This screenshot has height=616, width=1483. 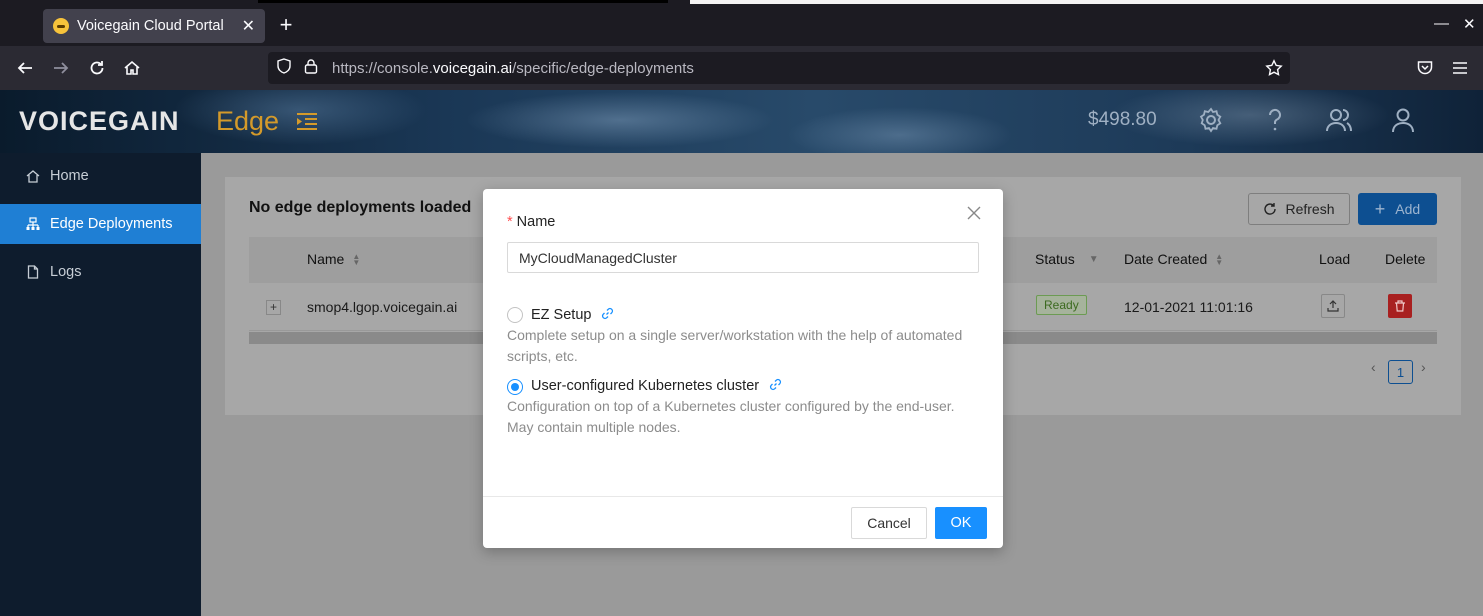 What do you see at coordinates (1094, 260) in the screenshot?
I see `filter-icon: ▼` at bounding box center [1094, 260].